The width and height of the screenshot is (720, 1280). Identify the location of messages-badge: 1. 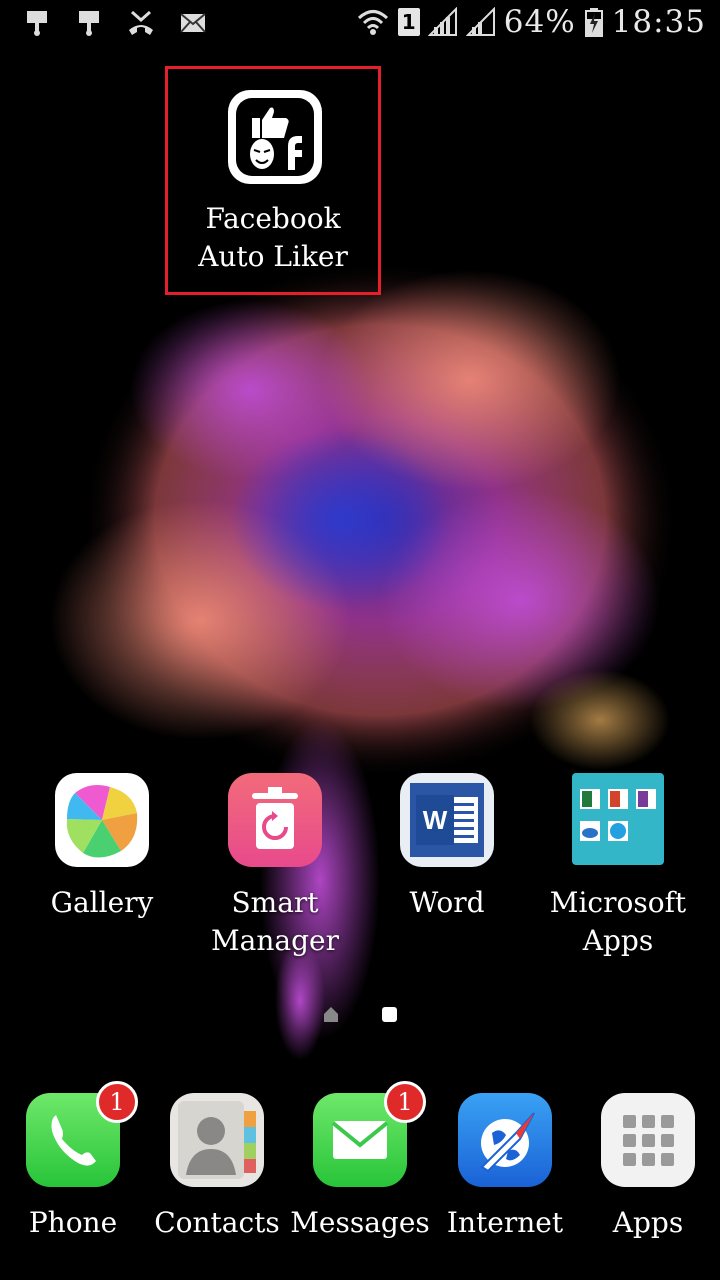
(405, 1102).